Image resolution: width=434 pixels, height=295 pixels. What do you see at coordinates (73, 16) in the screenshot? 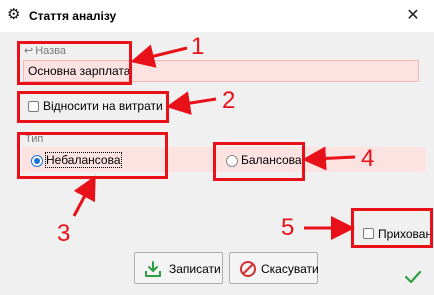
I see `window-title: Стаття аналізу` at bounding box center [73, 16].